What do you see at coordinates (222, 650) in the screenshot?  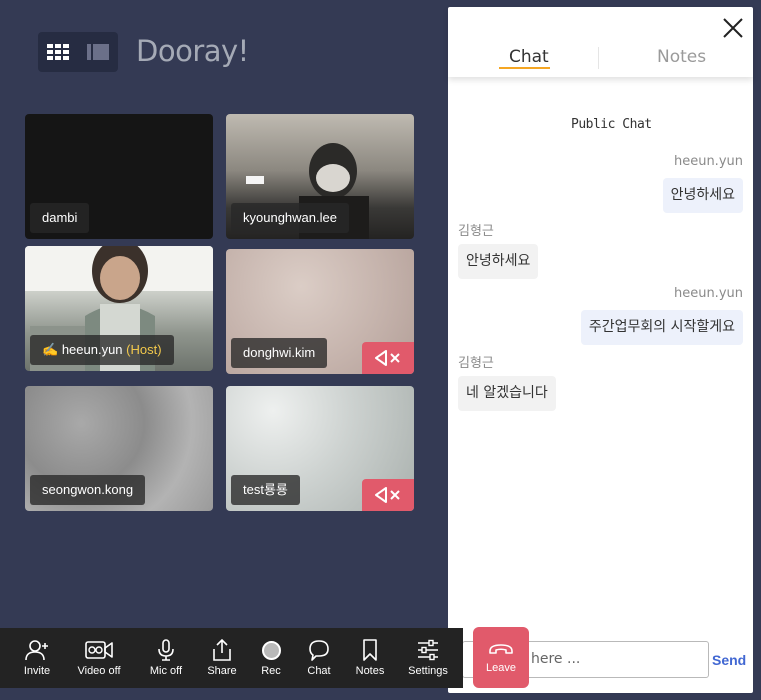 I see `share-icon` at bounding box center [222, 650].